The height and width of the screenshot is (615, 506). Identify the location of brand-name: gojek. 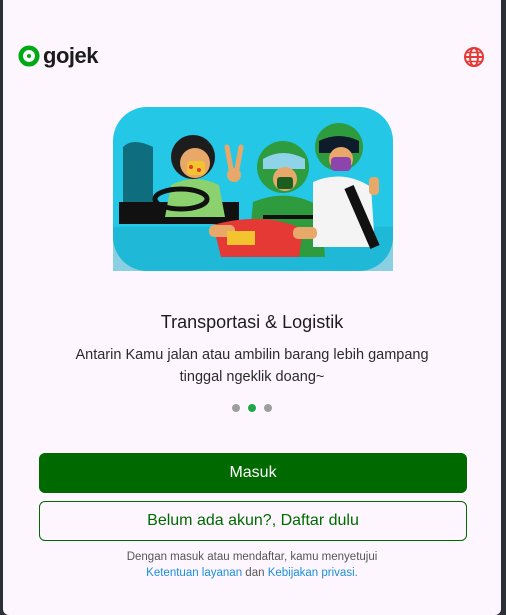
(70, 55).